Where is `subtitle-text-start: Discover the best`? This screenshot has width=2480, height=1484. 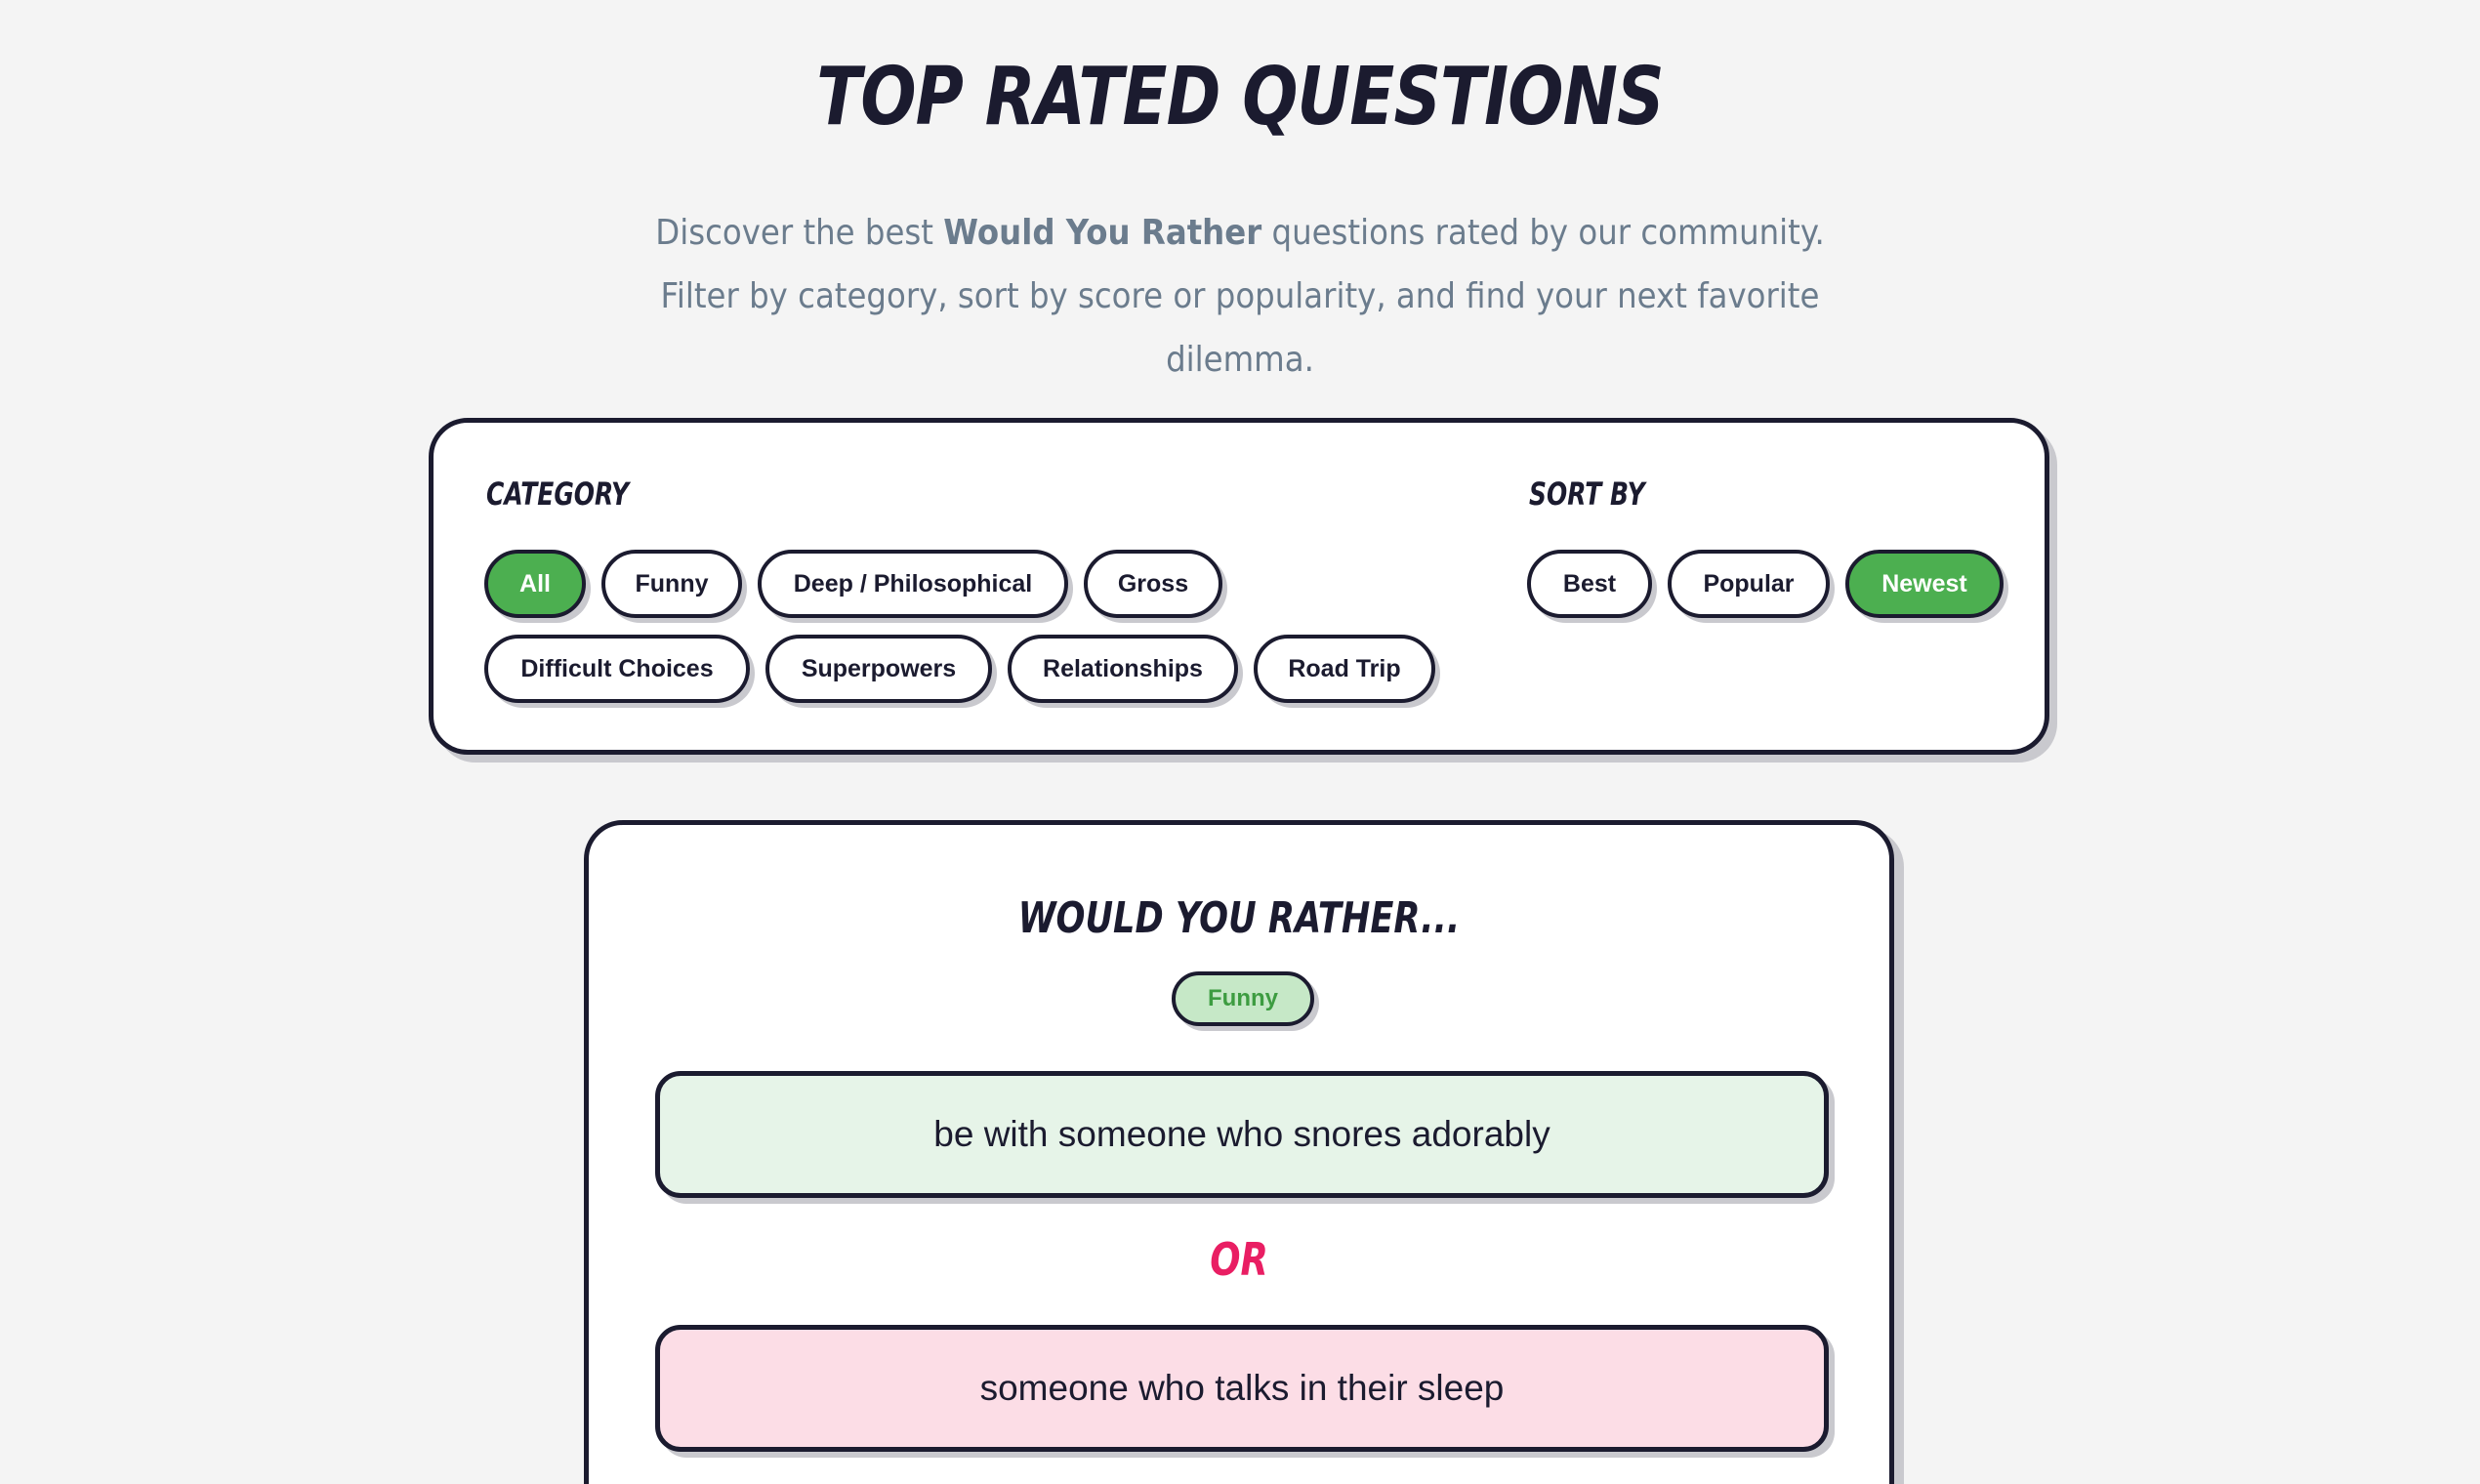
subtitle-text-start: Discover the best is located at coordinates (800, 233).